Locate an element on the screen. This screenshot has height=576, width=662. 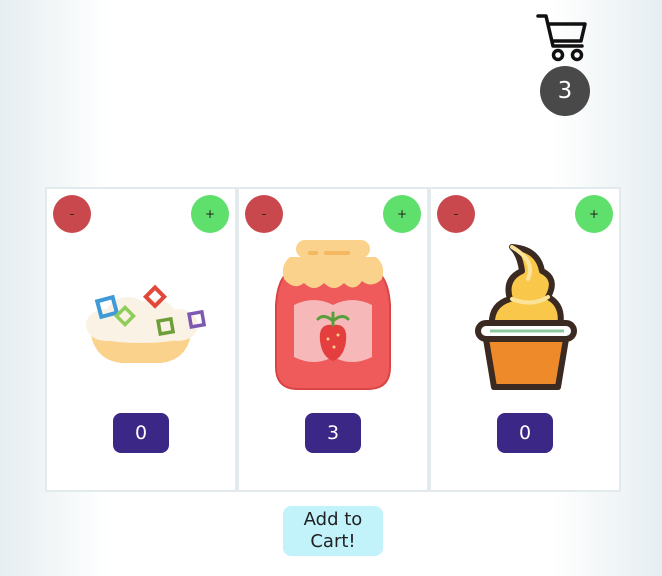
quantity-badge: 3 is located at coordinates (333, 433).